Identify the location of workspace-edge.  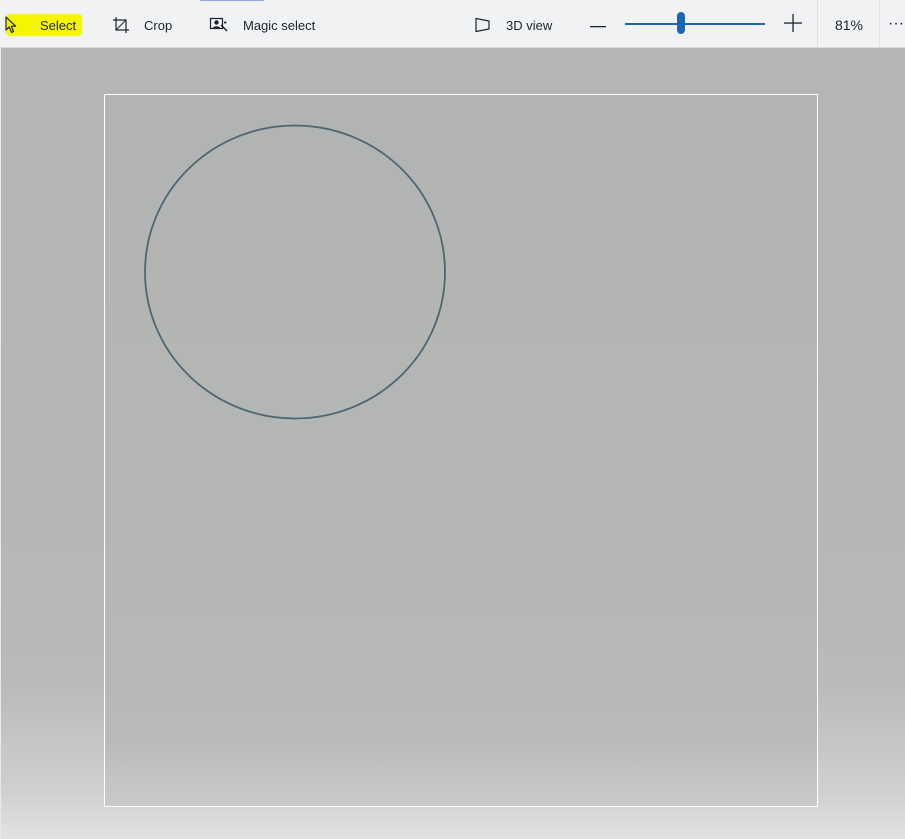
(0, 443).